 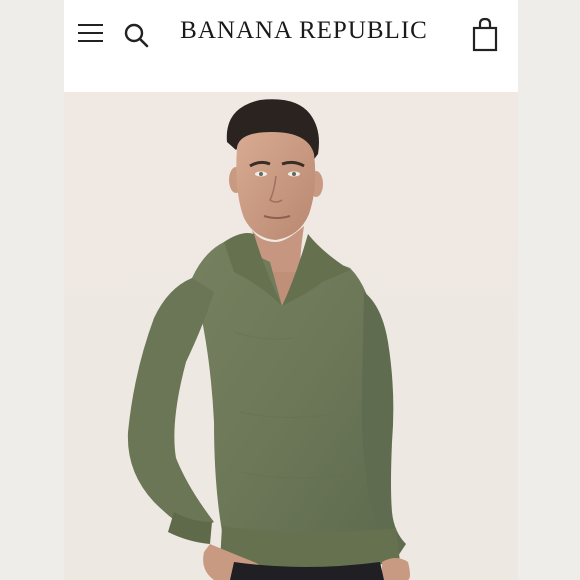 I want to click on site-header: BANANA REPUBLIC, so click(x=291, y=46).